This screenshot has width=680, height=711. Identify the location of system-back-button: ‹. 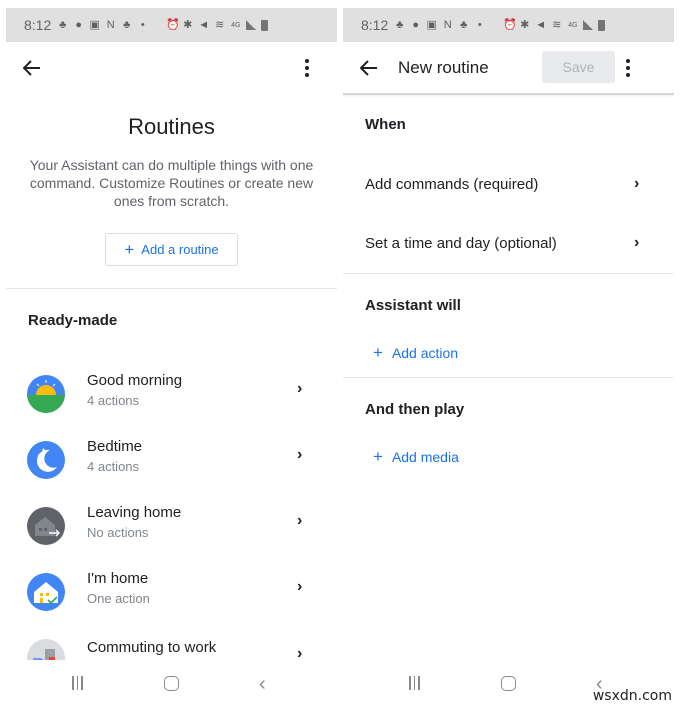
(262, 684).